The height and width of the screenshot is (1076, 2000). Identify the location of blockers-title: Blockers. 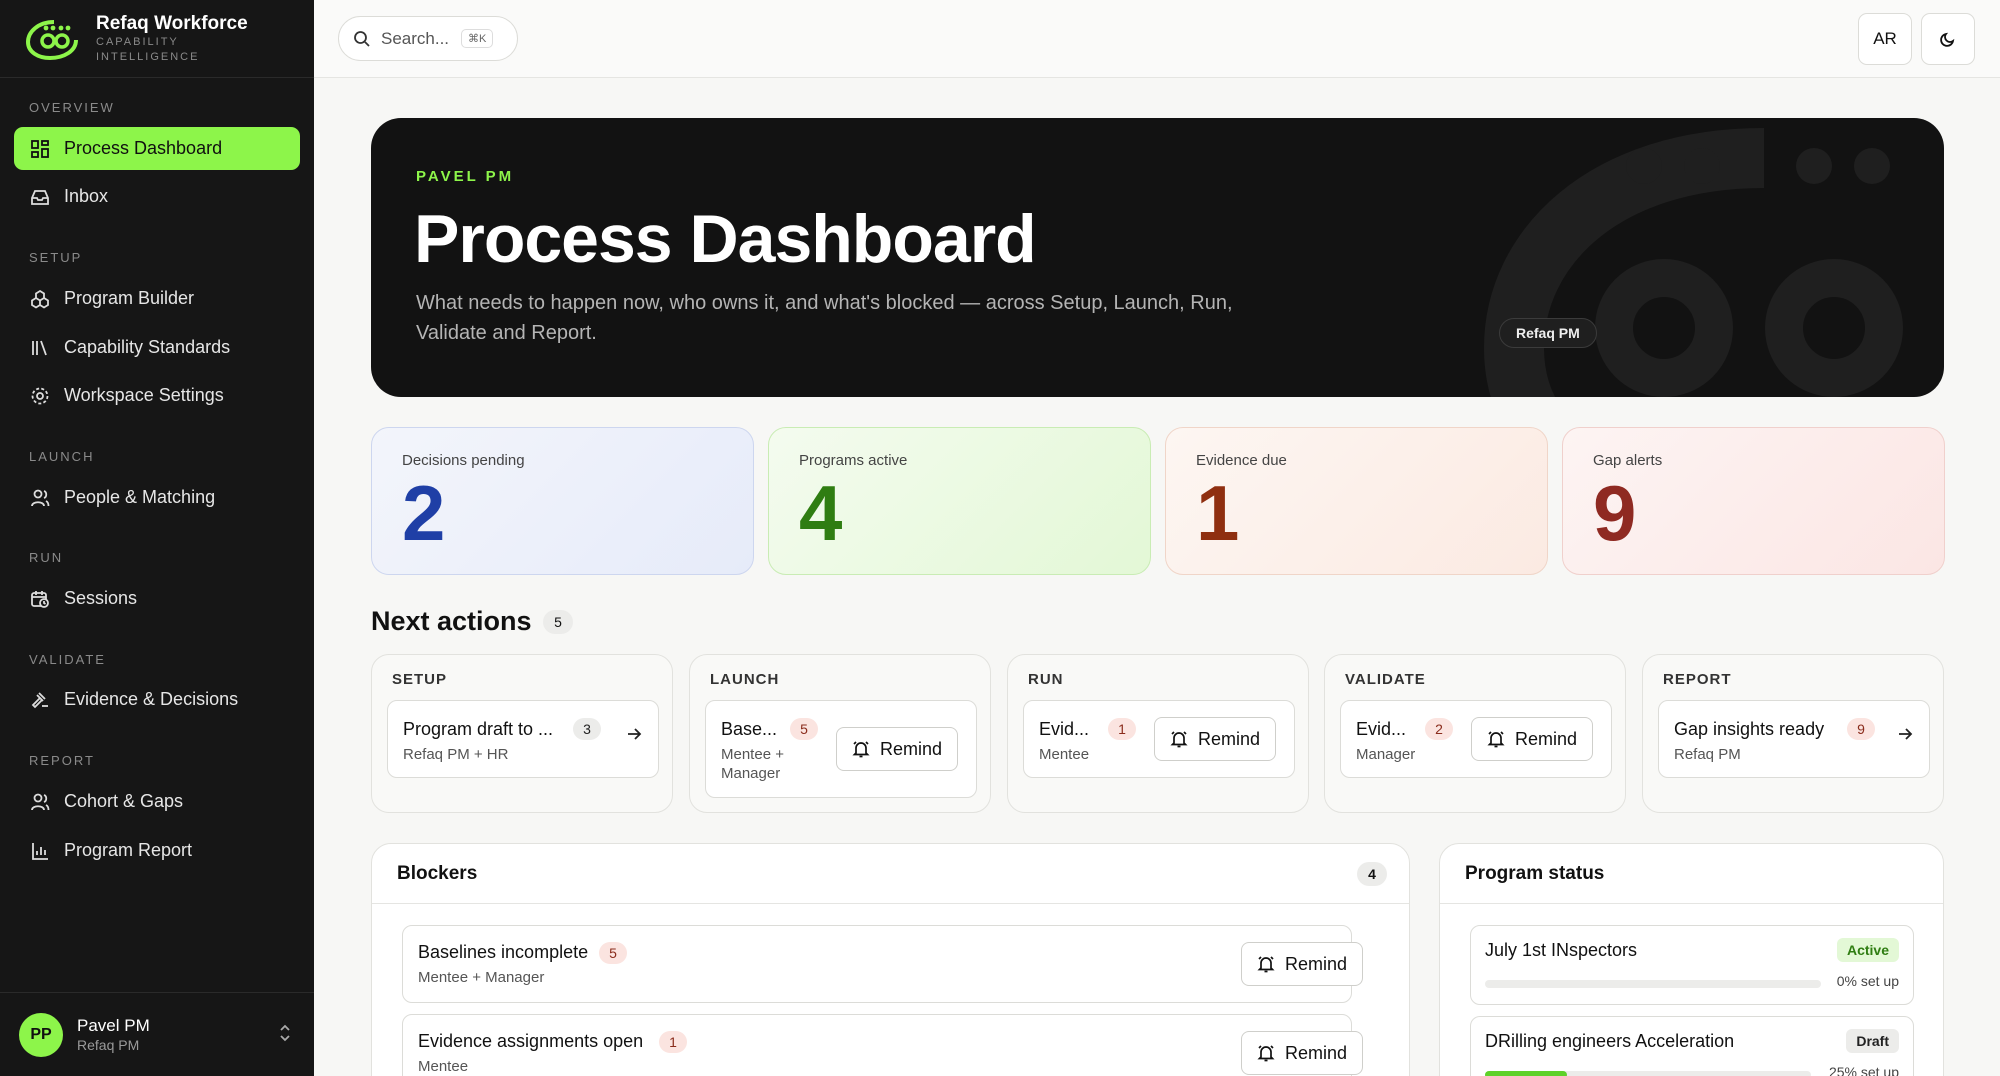
(437, 873).